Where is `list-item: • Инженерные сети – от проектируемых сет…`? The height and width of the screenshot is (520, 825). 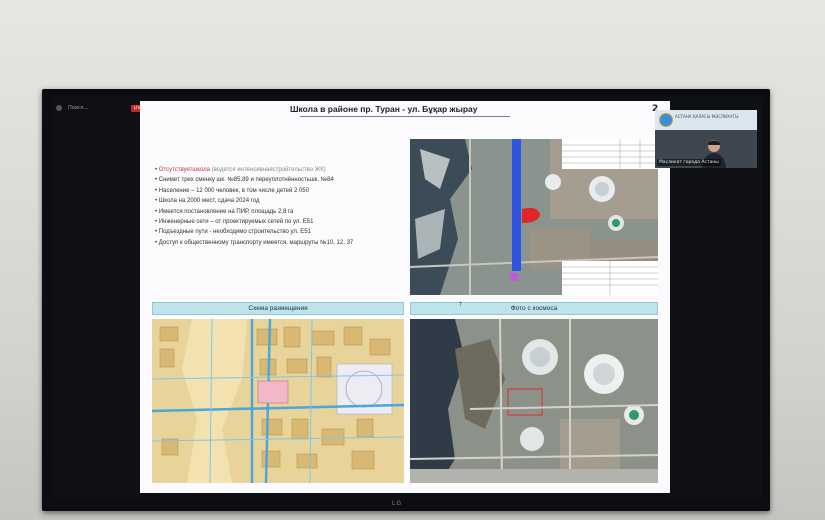 list-item: • Инженерные сети – от проектируемых сет… is located at coordinates (234, 222).